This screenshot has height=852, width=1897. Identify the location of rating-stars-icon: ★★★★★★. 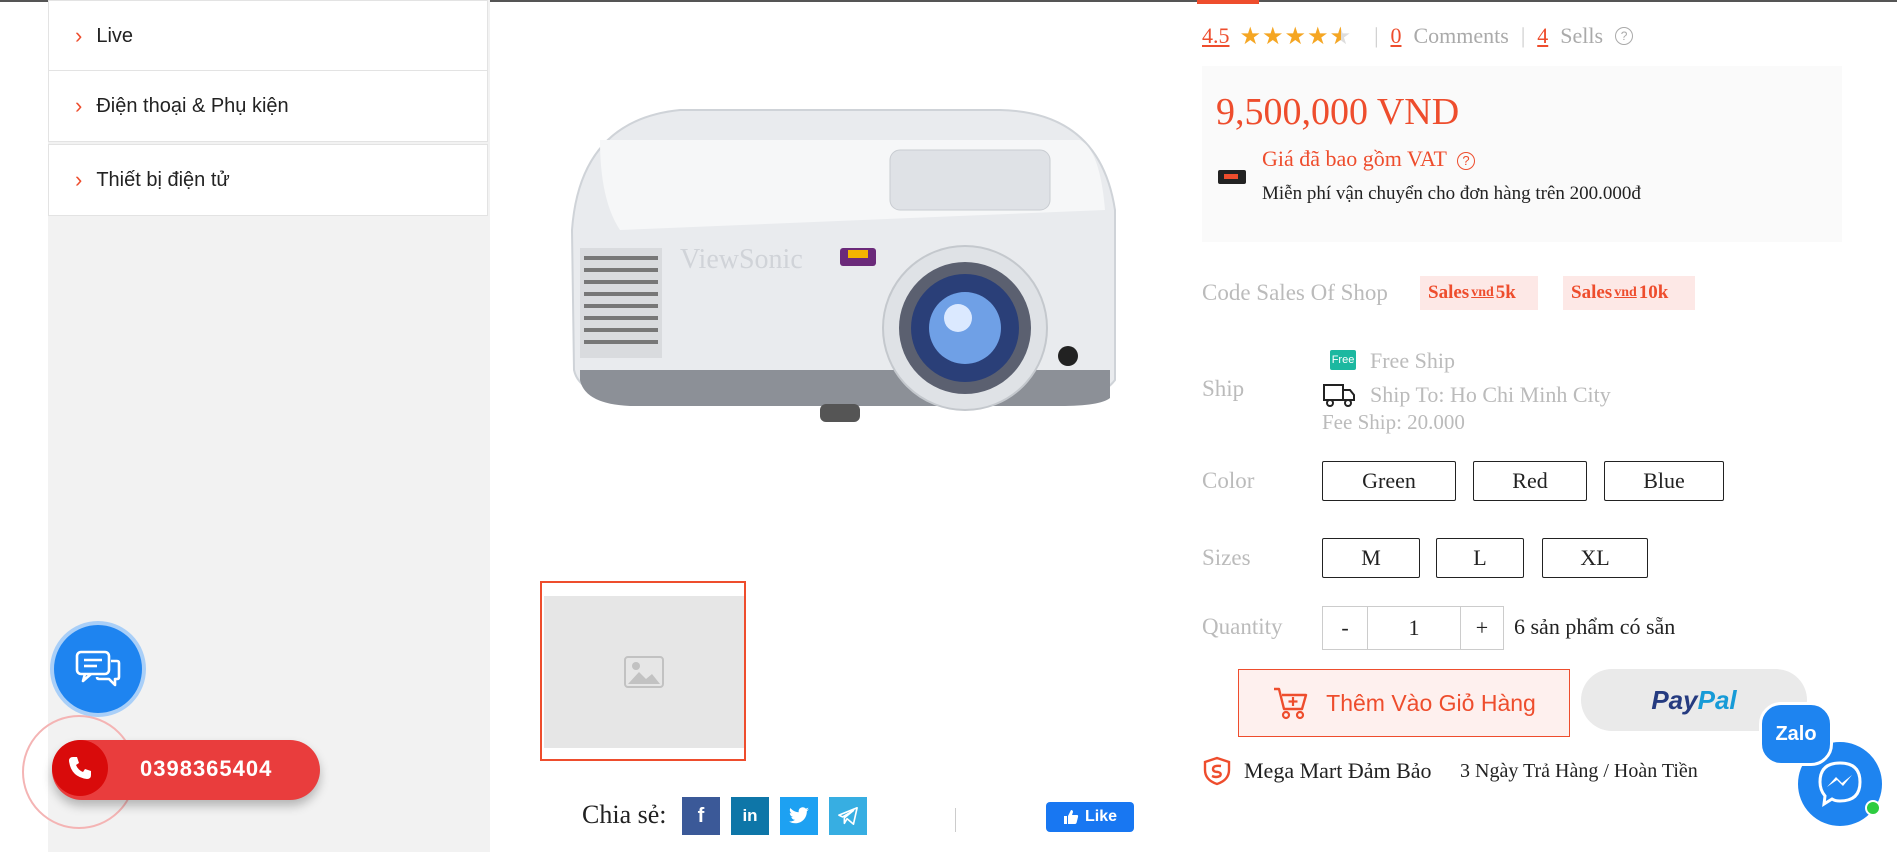
(1296, 36).